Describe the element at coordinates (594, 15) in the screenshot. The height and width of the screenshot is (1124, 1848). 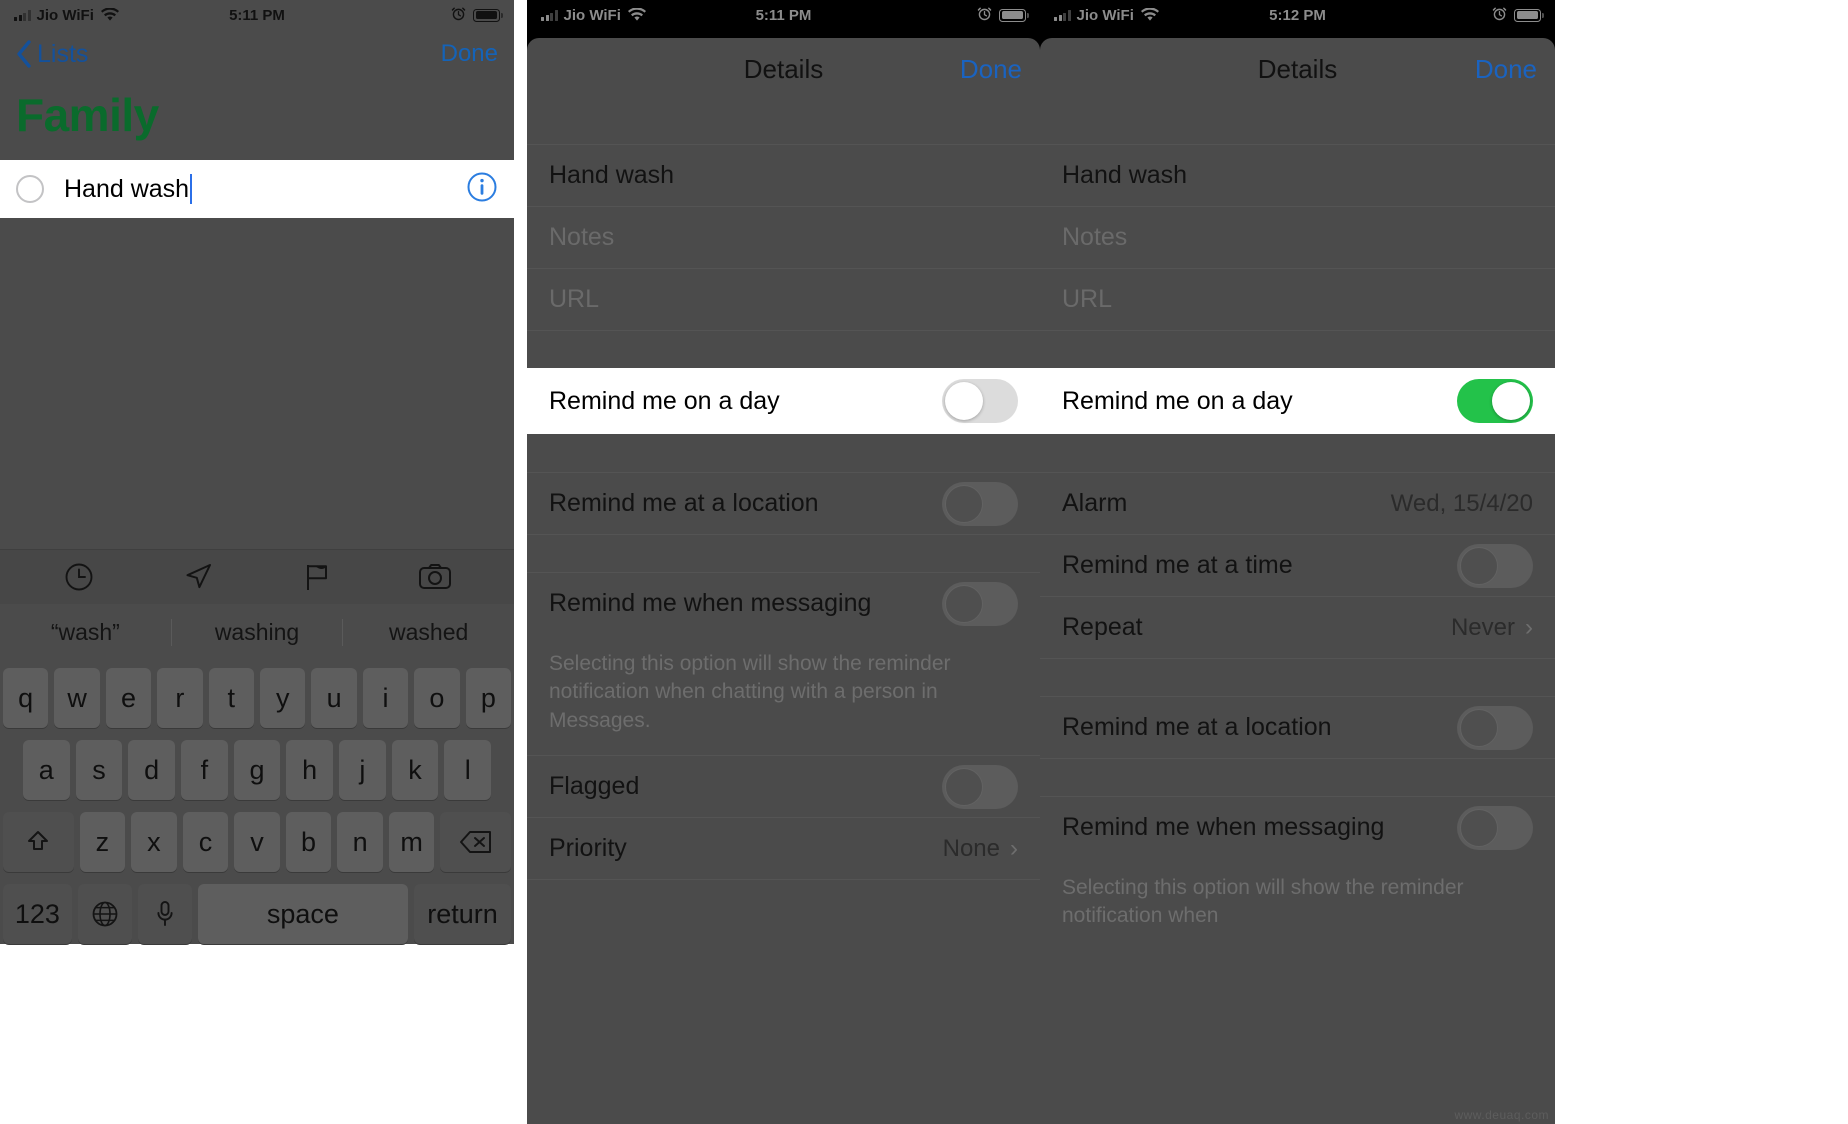
I see `status-left-group: Jio WiFi` at that location.